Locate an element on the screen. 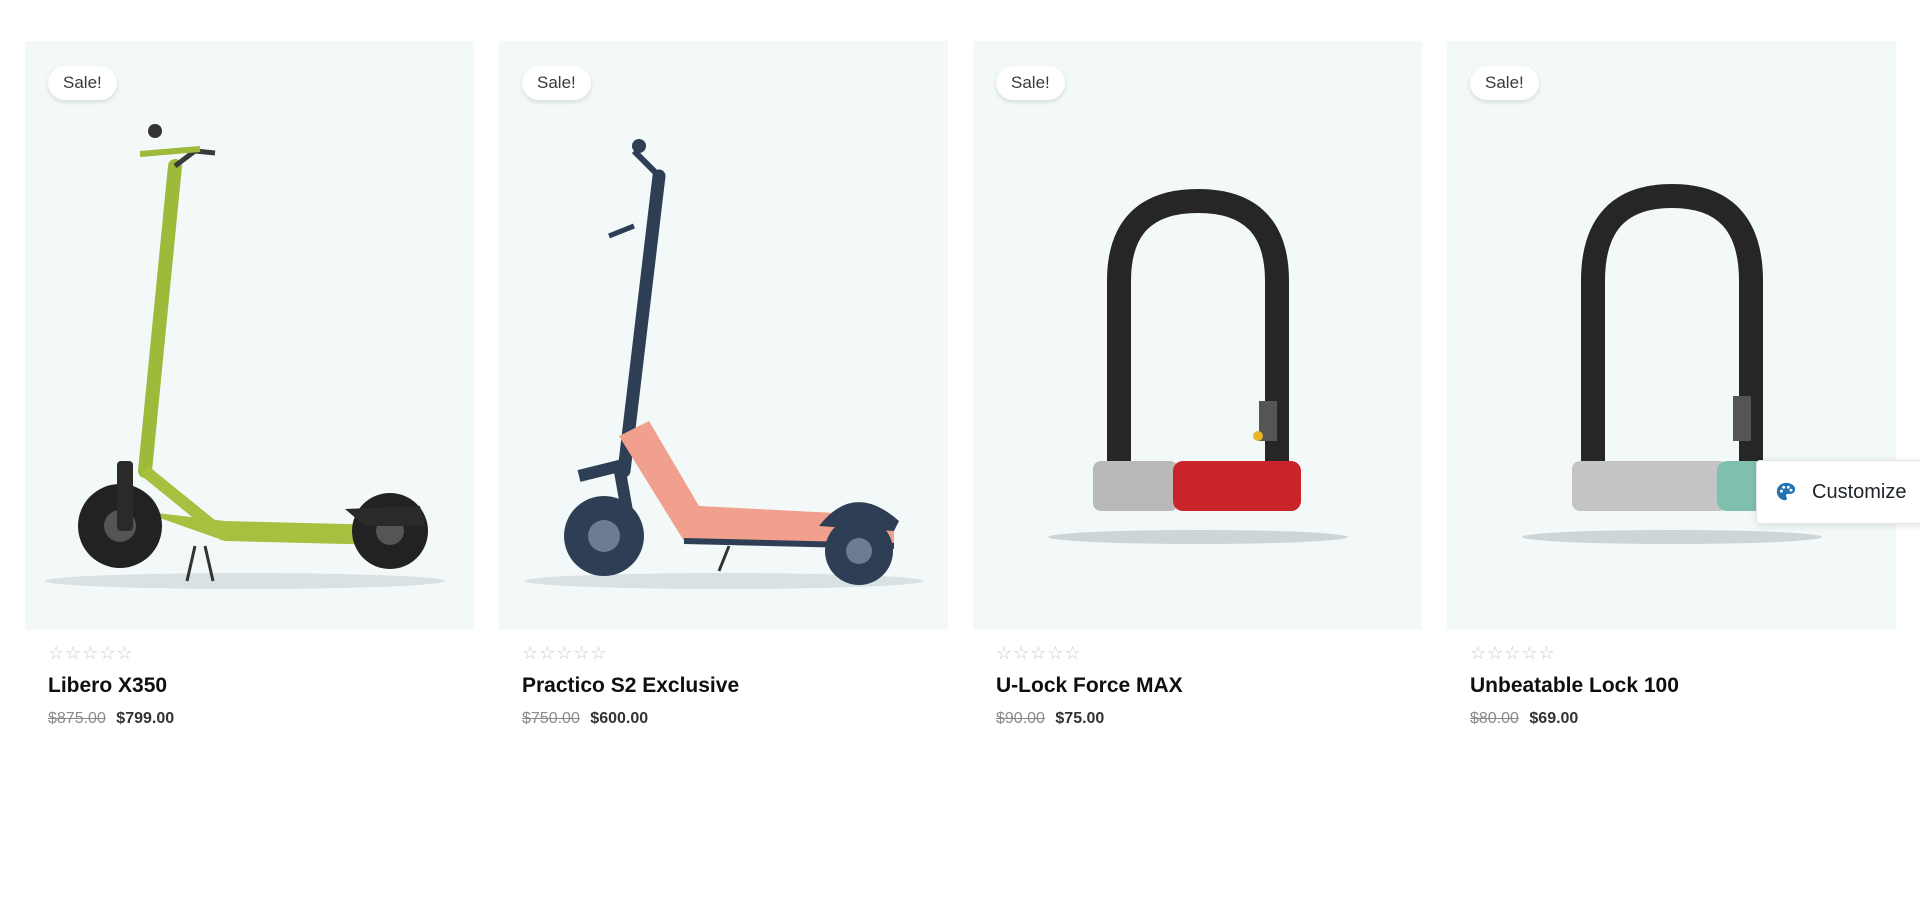 This screenshot has width=1920, height=912. sale-price: $69.00 is located at coordinates (1554, 718).